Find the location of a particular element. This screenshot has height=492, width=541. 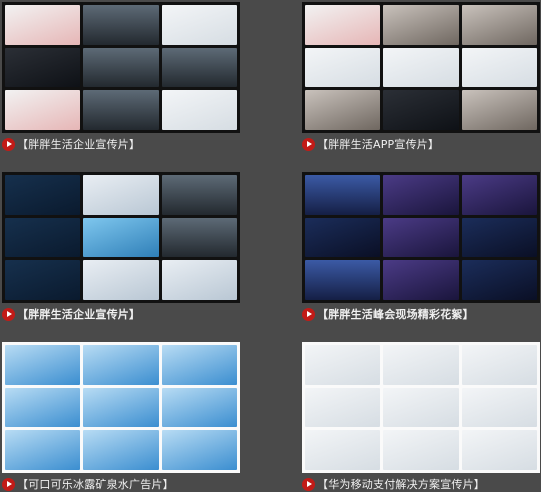

video-title: 【胖胖生活峰会现场精彩花絮】 is located at coordinates (395, 314).